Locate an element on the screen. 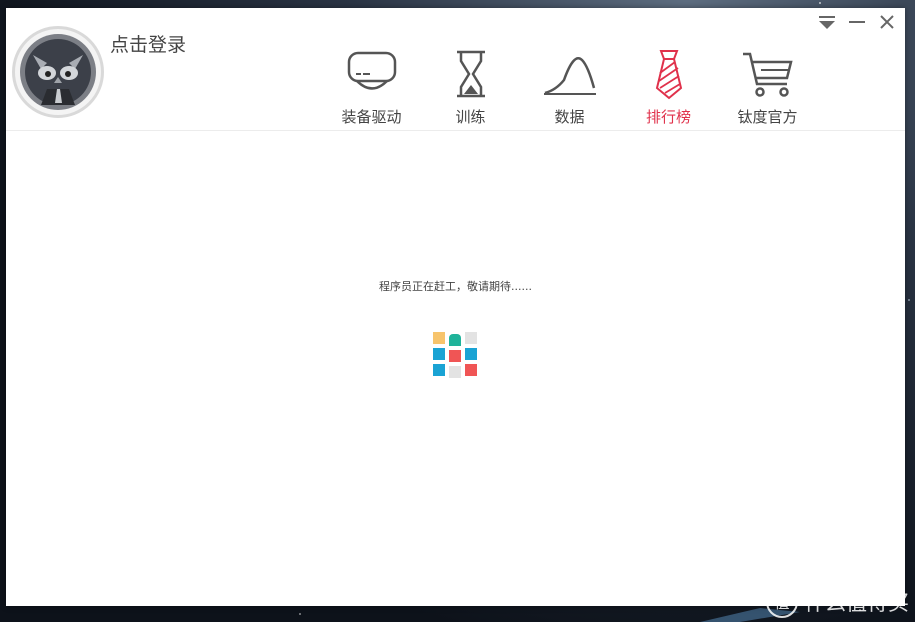 The image size is (915, 622). watermark-logo-icon: 值 is located at coordinates (782, 602).